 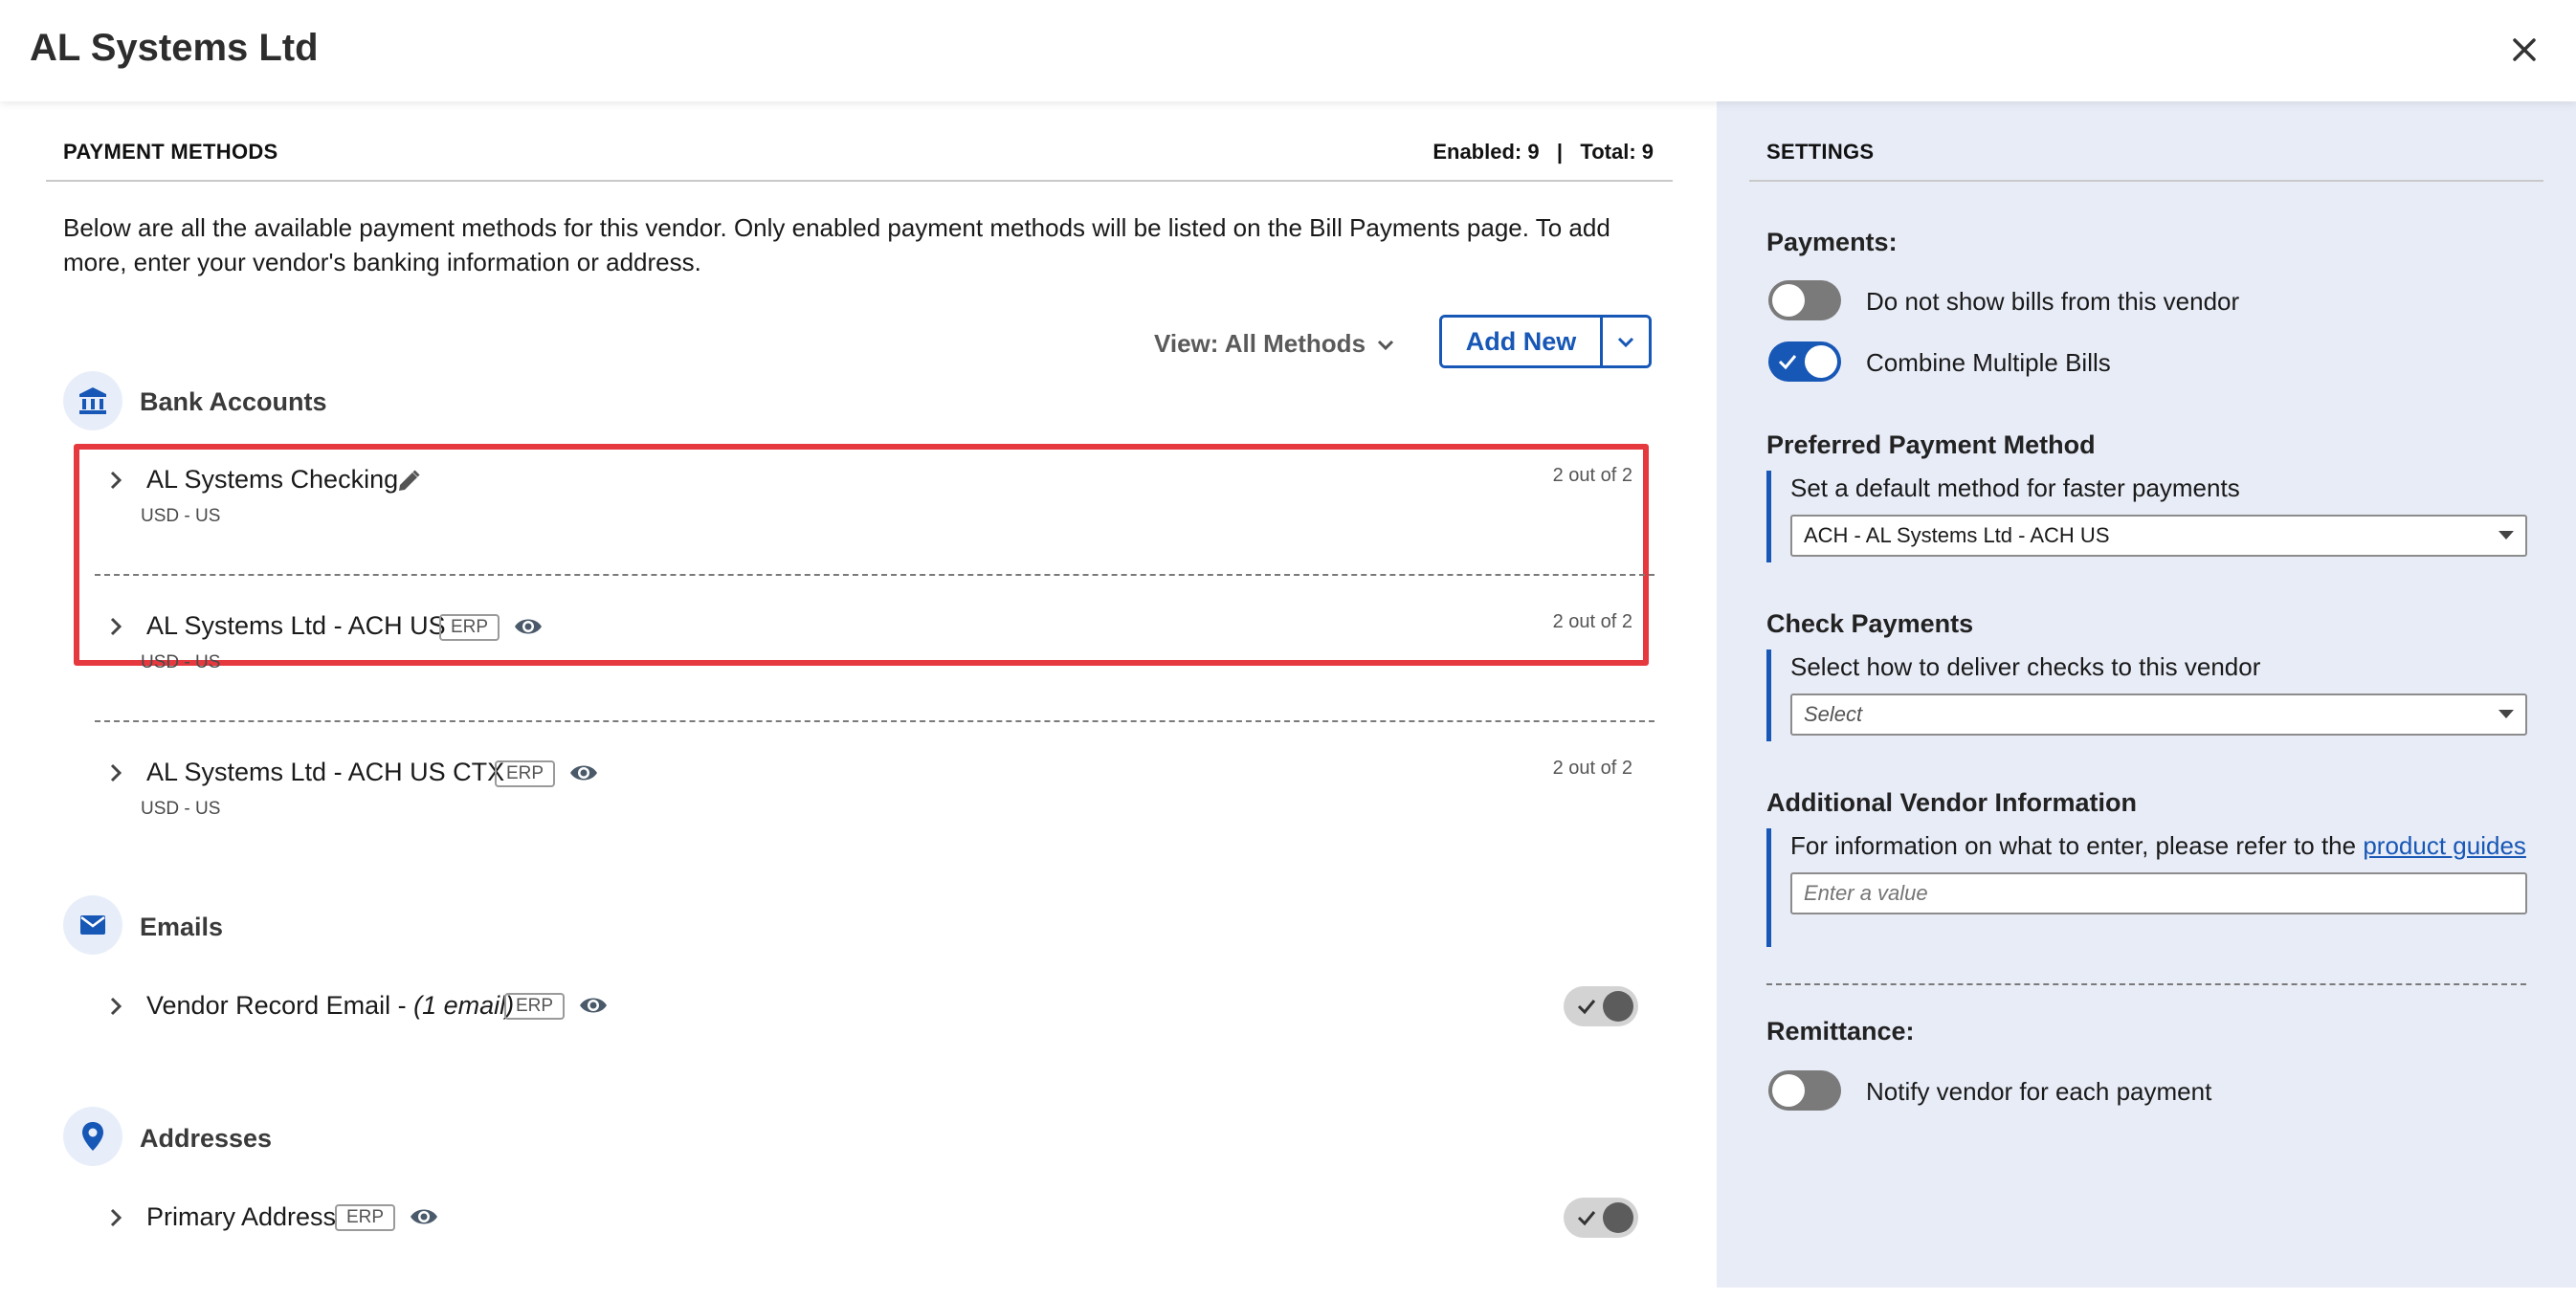 What do you see at coordinates (2158, 536) in the screenshot?
I see `preferred-method-select: ACH - AL Systems Ltd - ACH US` at bounding box center [2158, 536].